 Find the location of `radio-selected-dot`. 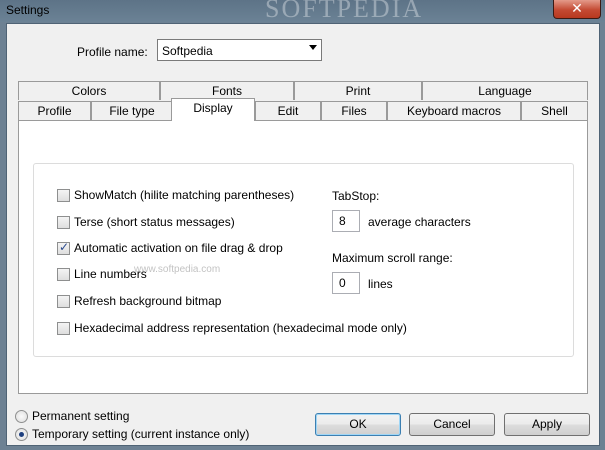

radio-selected-dot is located at coordinates (21, 434).